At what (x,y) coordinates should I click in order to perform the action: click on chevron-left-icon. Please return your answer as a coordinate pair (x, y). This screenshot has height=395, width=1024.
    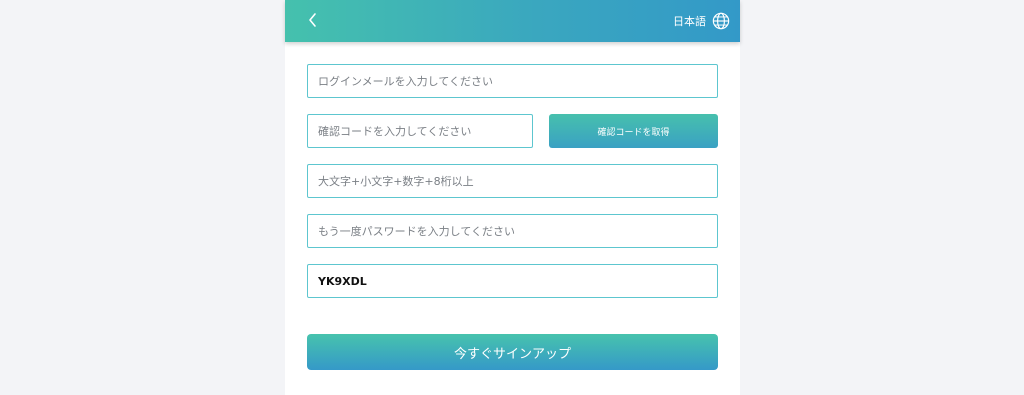
    Looking at the image, I should click on (312, 20).